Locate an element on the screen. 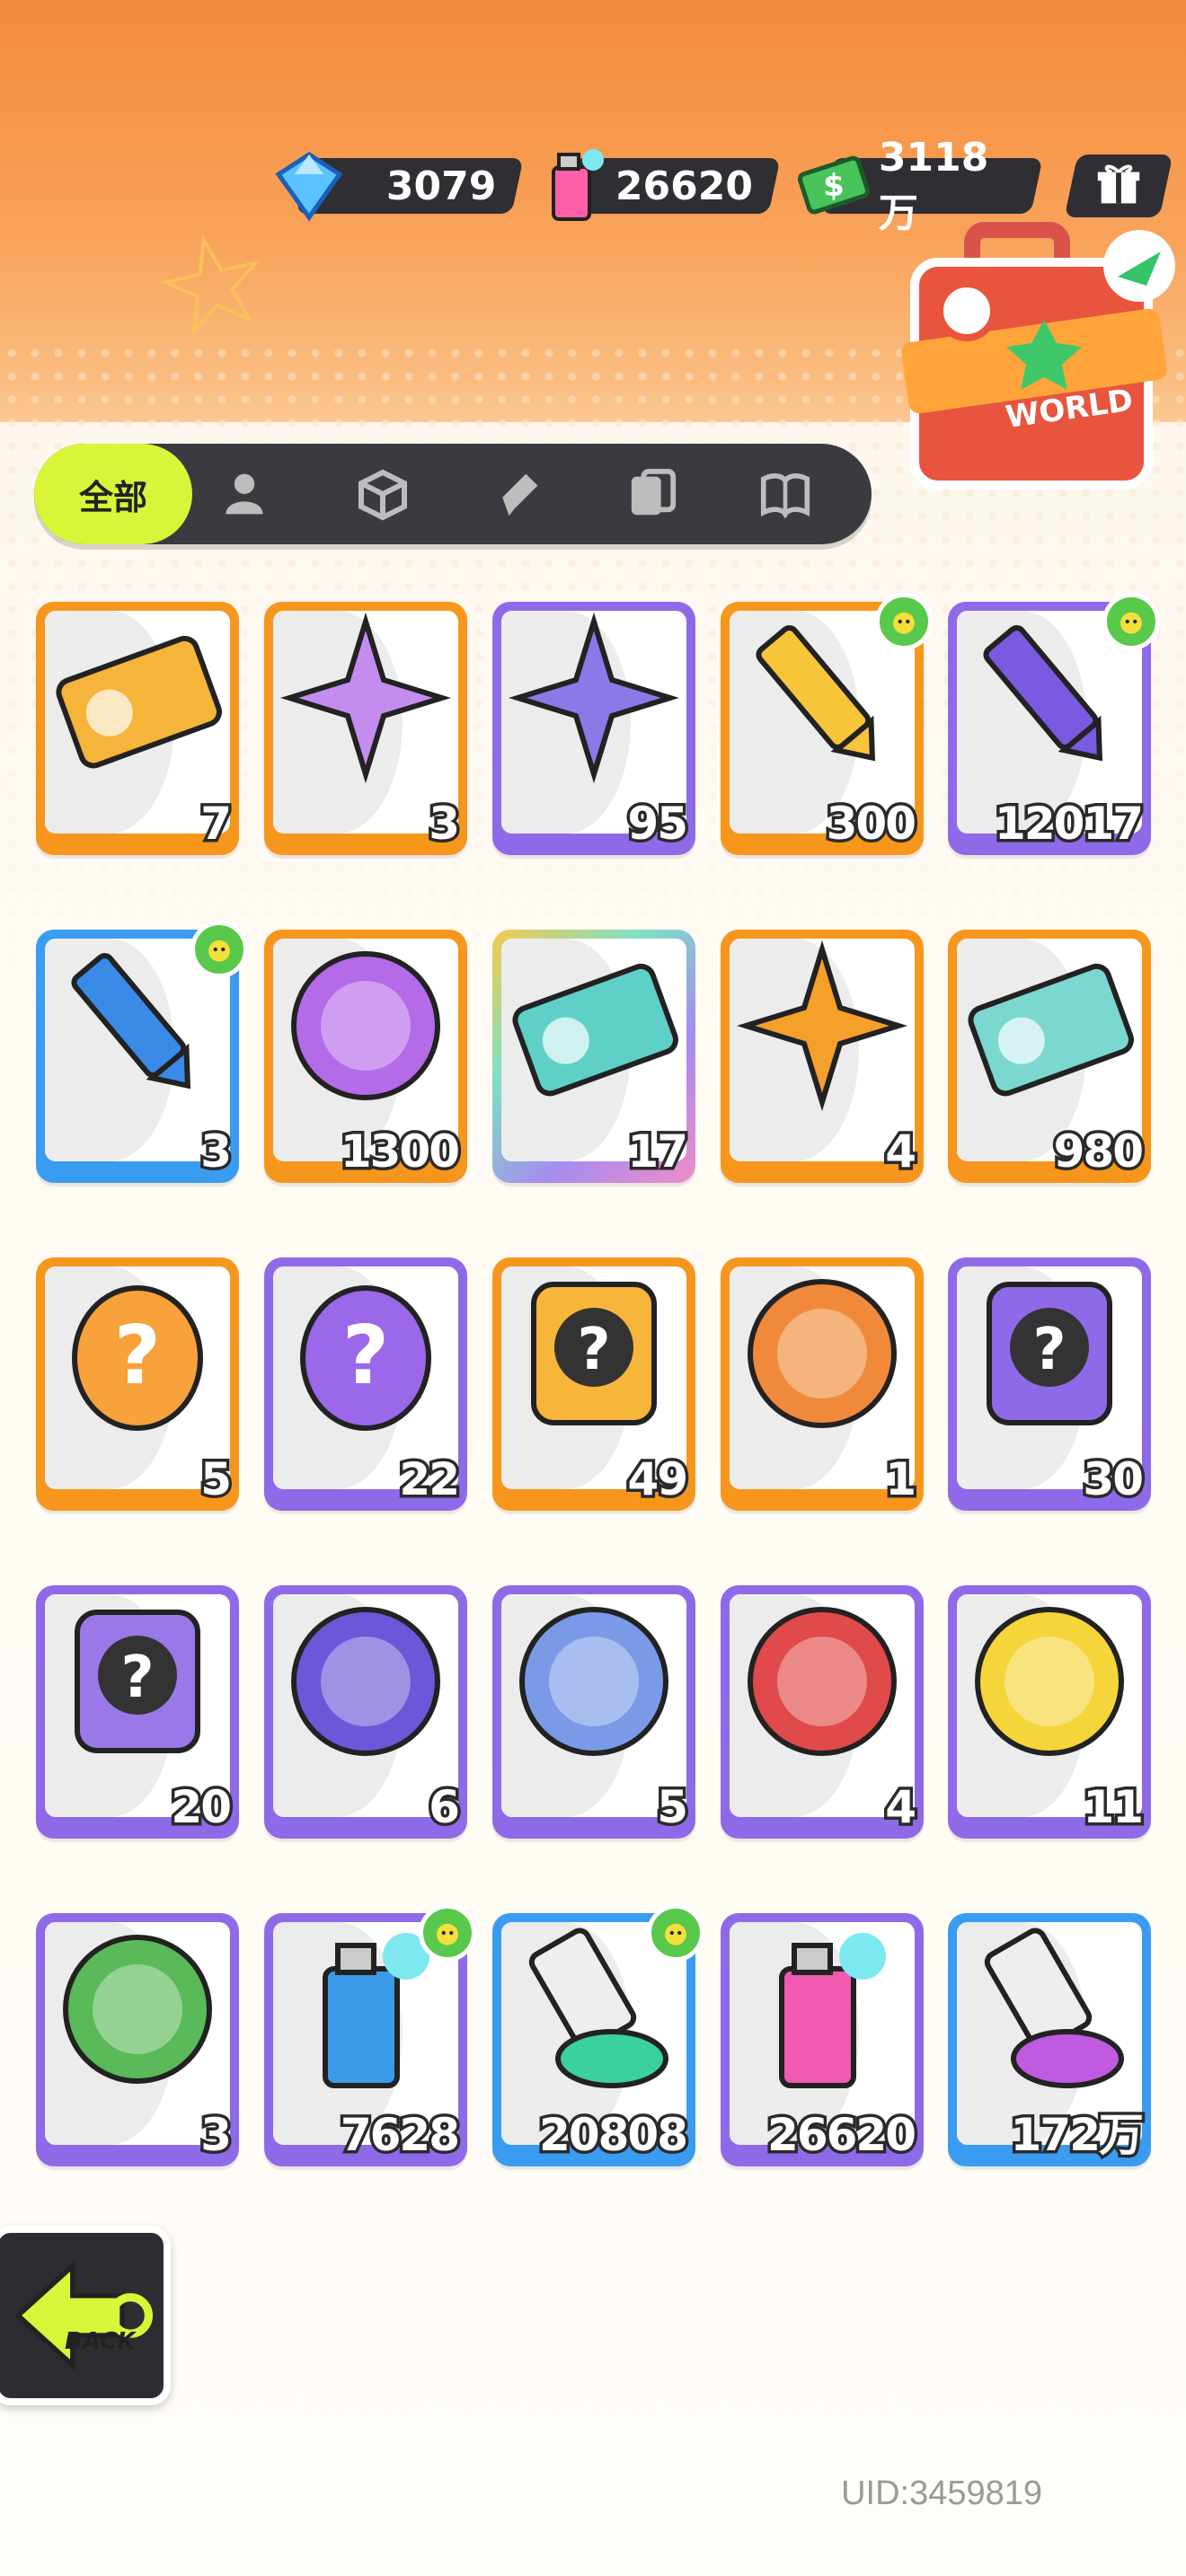 Image resolution: width=1186 pixels, height=2576 pixels. item-count: 7 is located at coordinates (216, 824).